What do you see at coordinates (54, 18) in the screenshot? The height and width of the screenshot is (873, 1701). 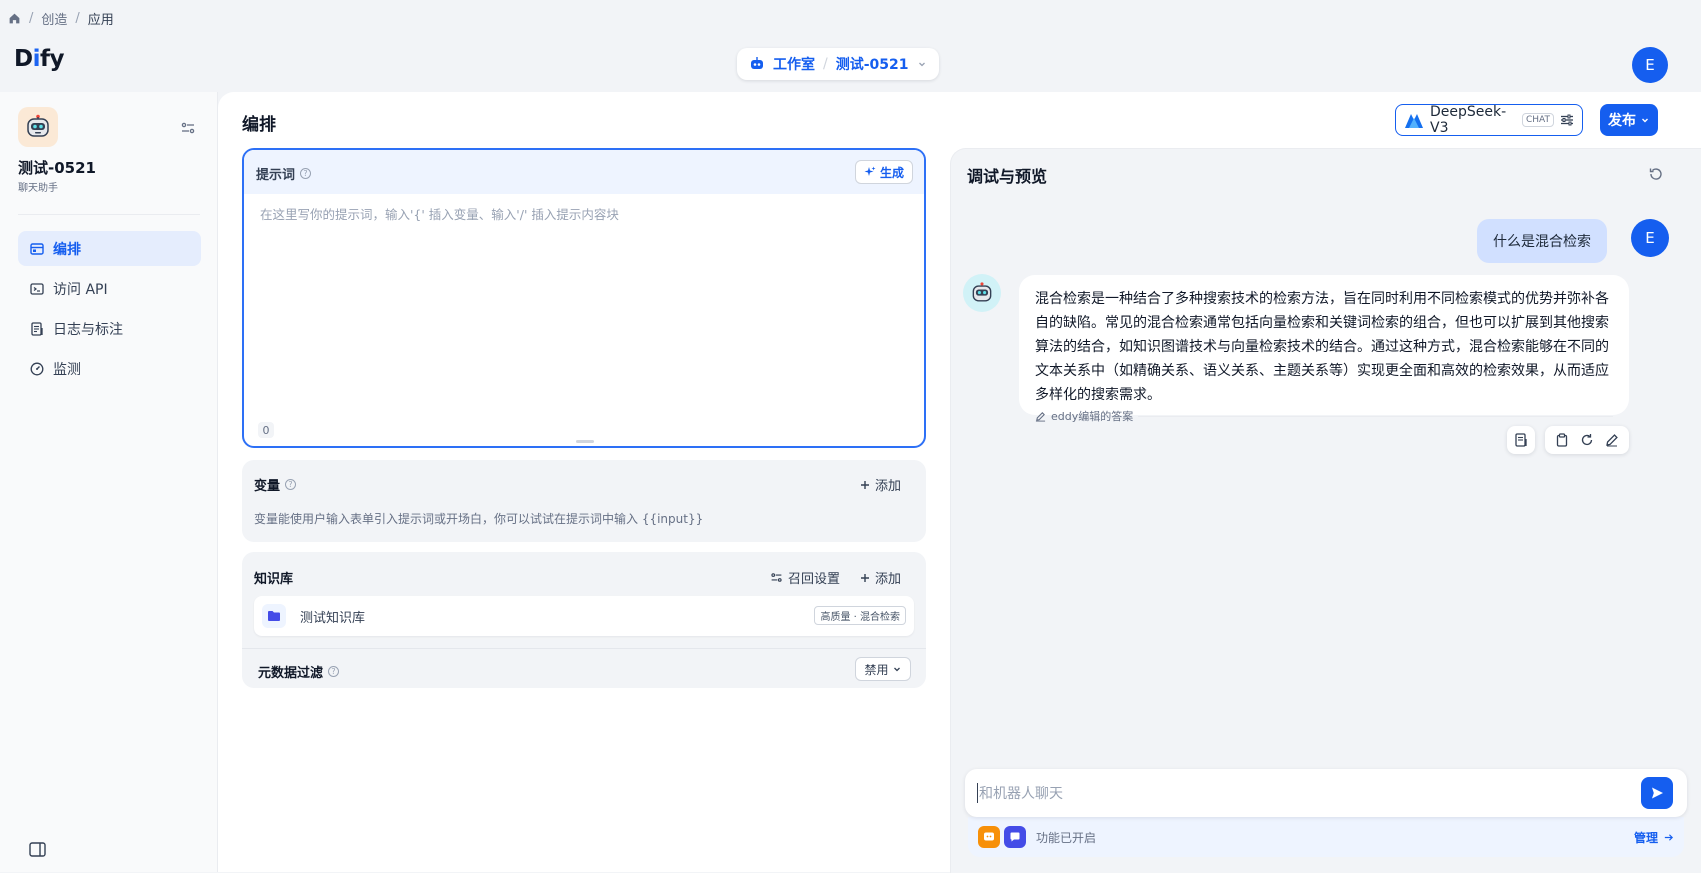 I see `breadcrumb-item-create: 创造` at bounding box center [54, 18].